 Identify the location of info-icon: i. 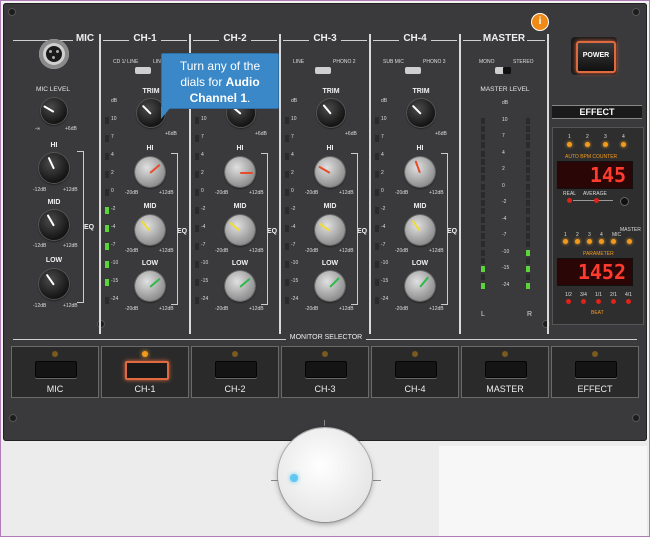
(540, 22).